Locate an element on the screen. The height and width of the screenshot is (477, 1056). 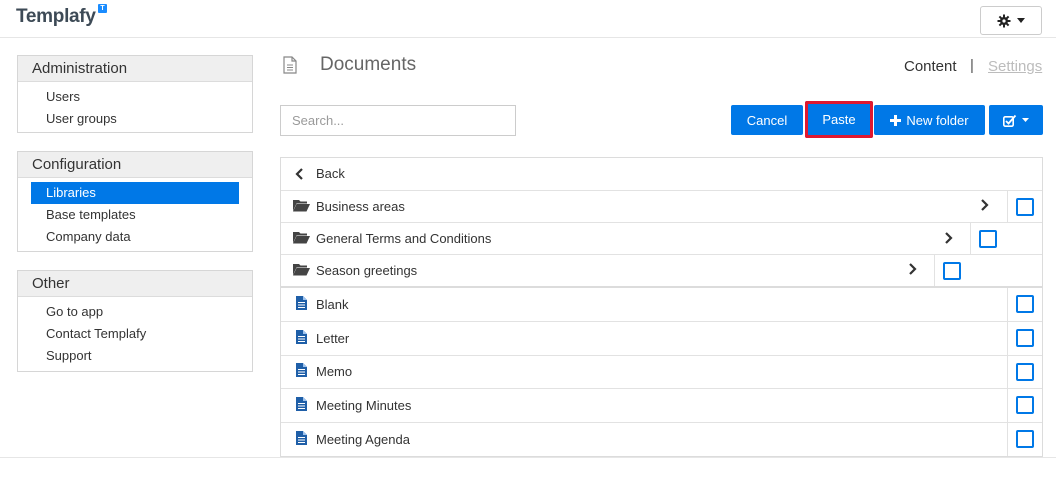
document-row: Meeting Minutes is located at coordinates (661, 406).